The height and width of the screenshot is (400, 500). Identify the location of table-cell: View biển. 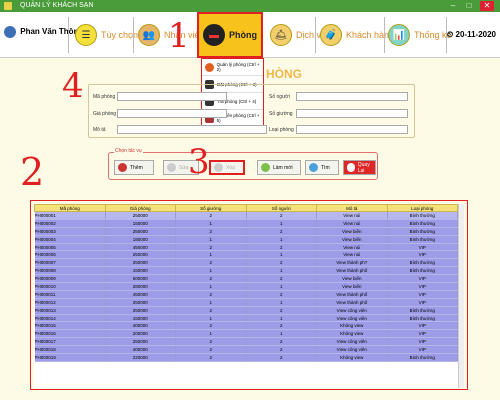
(352, 231).